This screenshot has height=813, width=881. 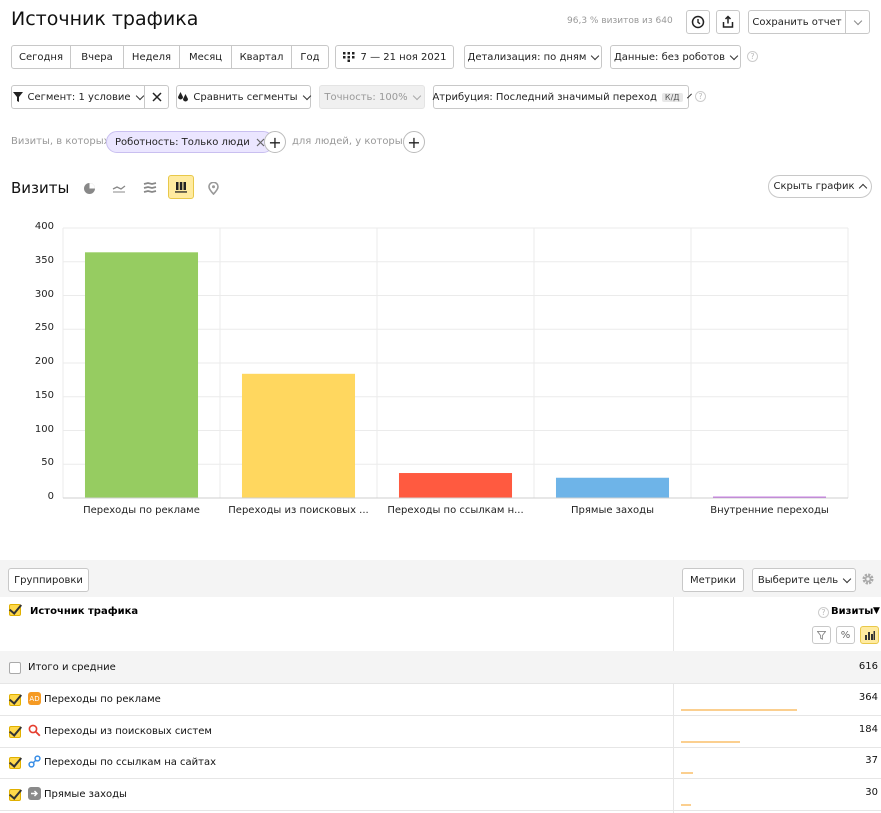 I want to click on map-chart-type-button, so click(x=213, y=188).